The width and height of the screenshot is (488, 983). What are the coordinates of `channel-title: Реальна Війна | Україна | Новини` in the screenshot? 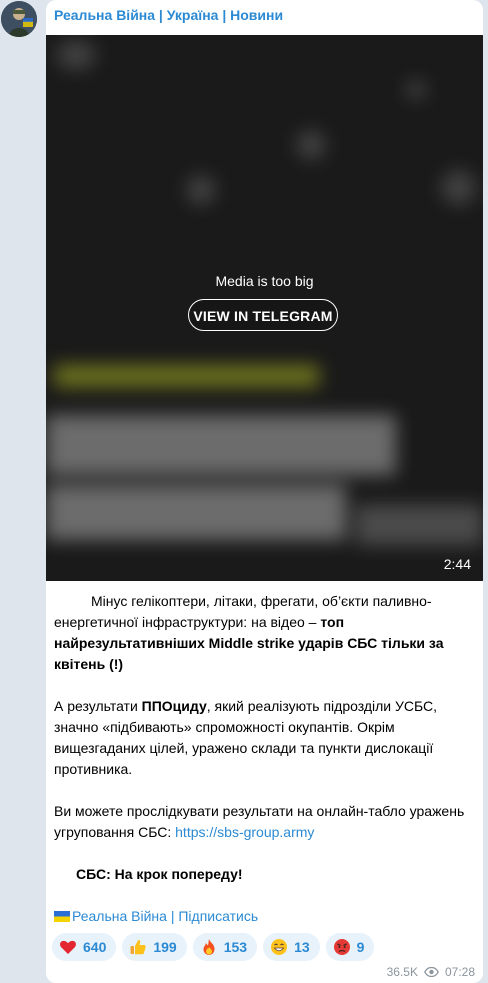 It's located at (168, 15).